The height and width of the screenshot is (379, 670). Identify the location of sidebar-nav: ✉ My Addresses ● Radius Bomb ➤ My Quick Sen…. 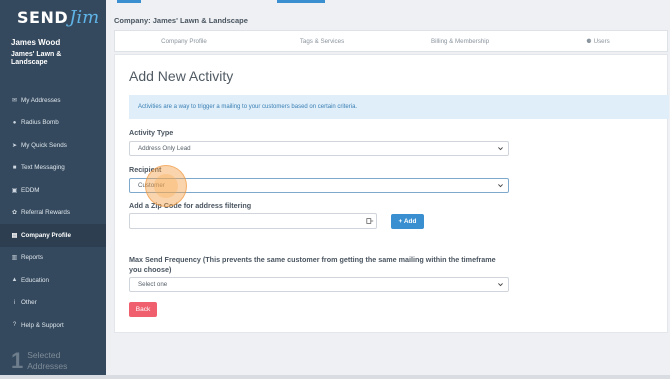
(53, 213).